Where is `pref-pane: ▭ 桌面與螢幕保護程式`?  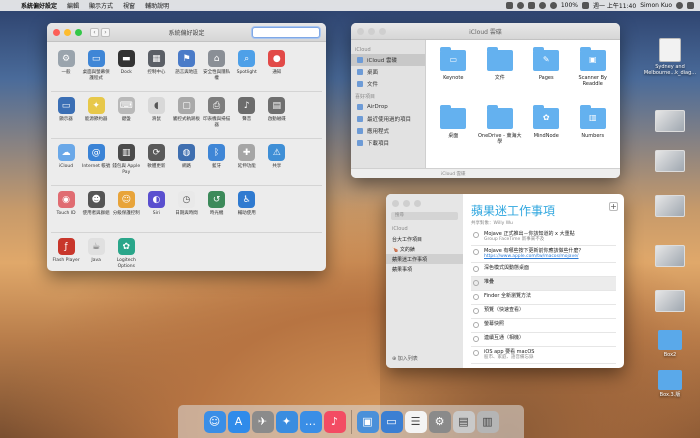 pref-pane: ▭ 桌面與螢幕保護程式 is located at coordinates (96, 68).